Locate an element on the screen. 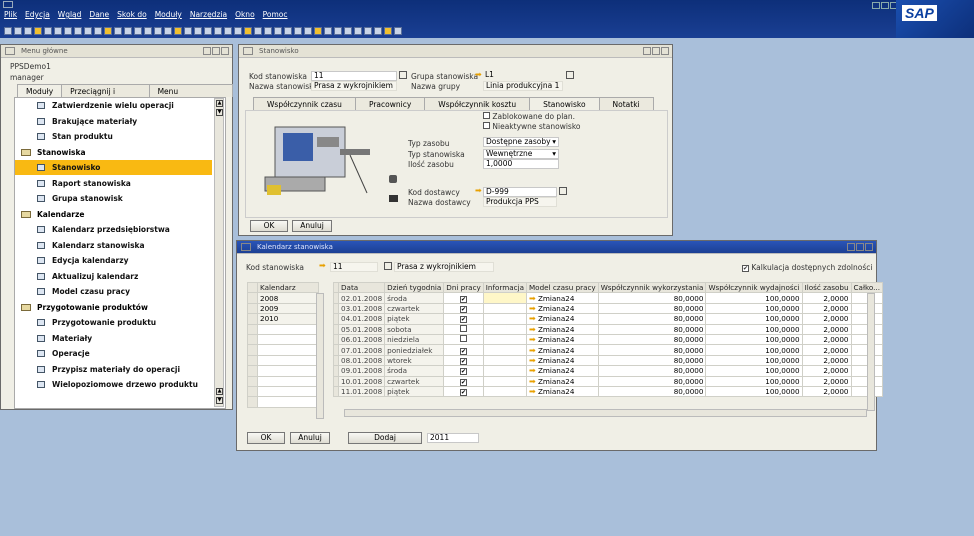 This screenshot has height=536, width=974. workday-cell is located at coordinates (463, 329).